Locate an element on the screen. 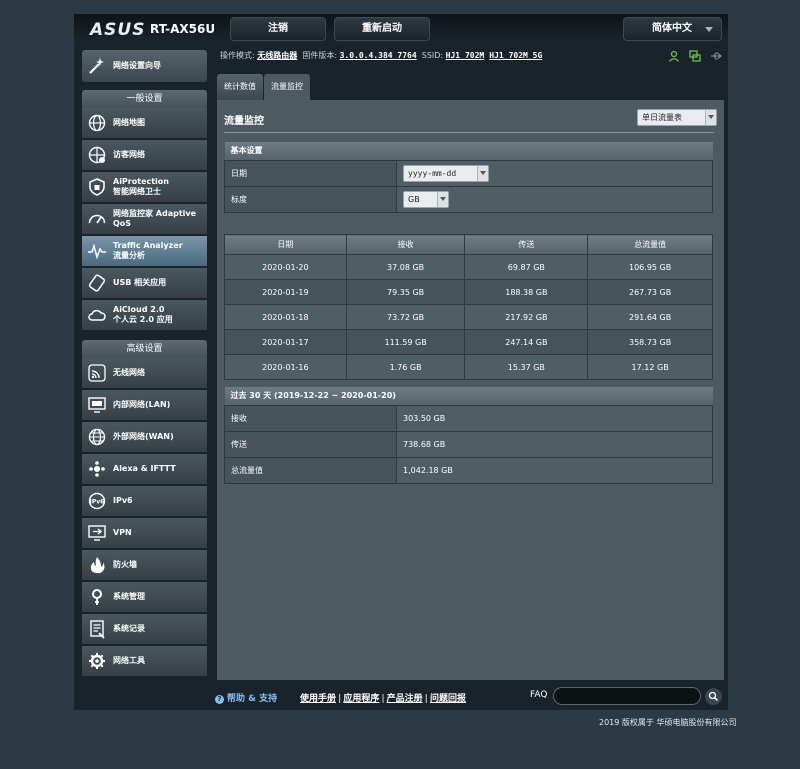 This screenshot has height=769, width=800. sidebar-item-label: Traffic Analyzer 流量分析 is located at coordinates (148, 250).